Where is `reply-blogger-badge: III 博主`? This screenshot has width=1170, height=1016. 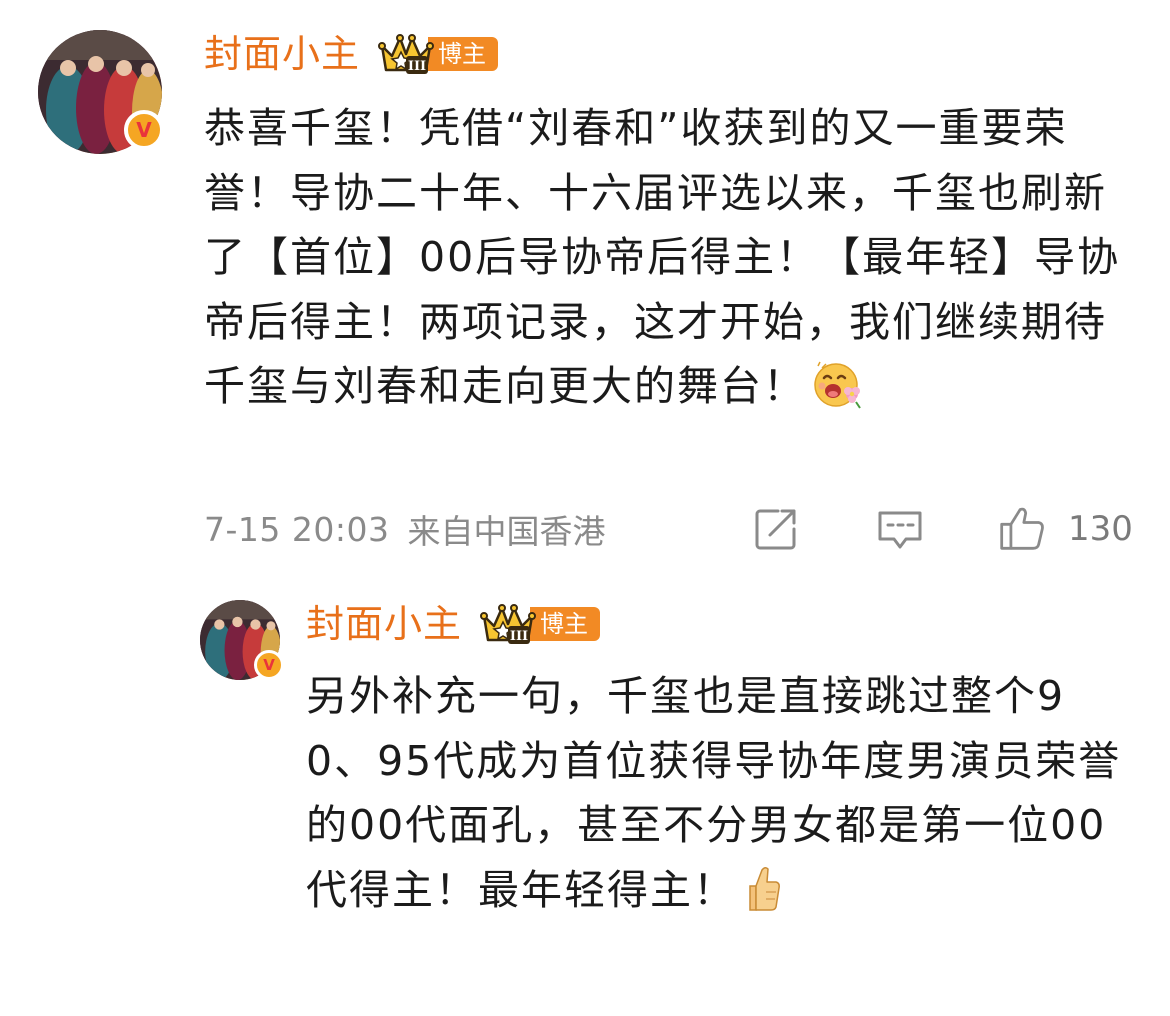 reply-blogger-badge: III 博主 is located at coordinates (540, 624).